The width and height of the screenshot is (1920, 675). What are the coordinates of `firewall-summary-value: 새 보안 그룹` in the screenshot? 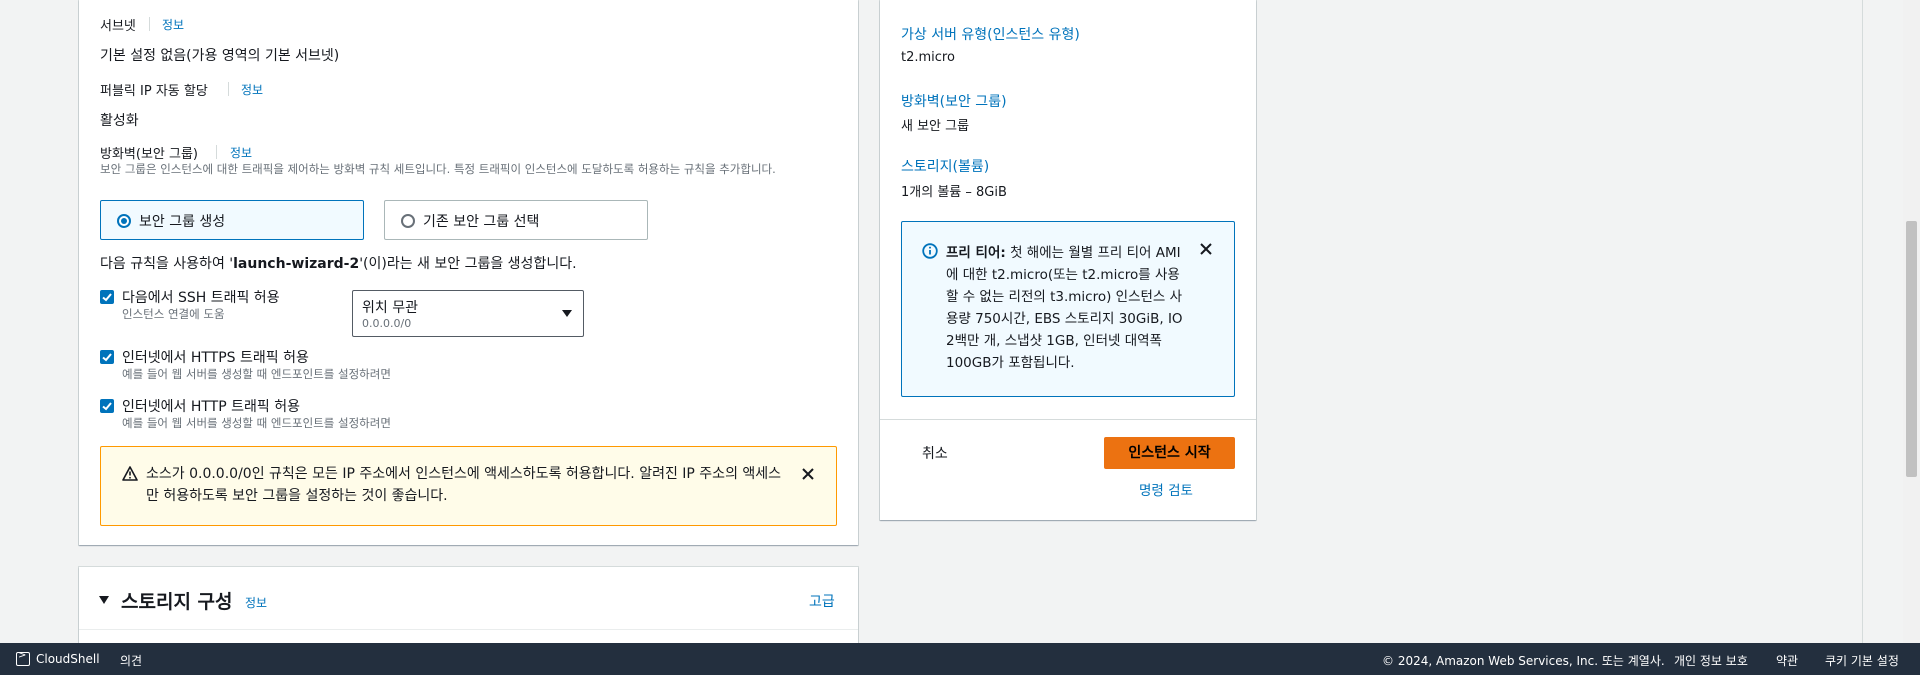 It's located at (935, 126).